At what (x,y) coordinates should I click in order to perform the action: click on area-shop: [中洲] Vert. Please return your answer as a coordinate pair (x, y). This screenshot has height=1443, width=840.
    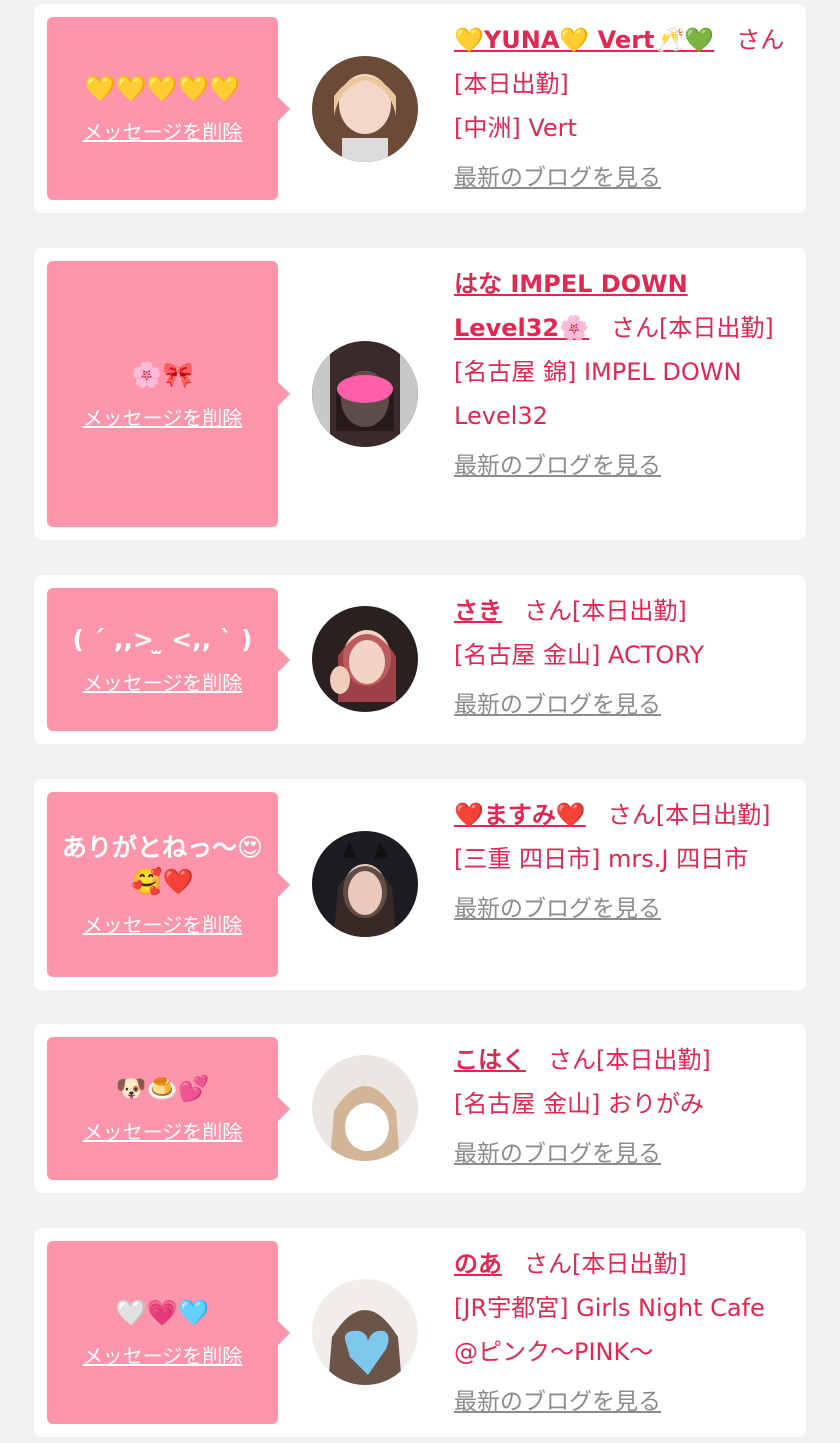
    Looking at the image, I should click on (515, 128).